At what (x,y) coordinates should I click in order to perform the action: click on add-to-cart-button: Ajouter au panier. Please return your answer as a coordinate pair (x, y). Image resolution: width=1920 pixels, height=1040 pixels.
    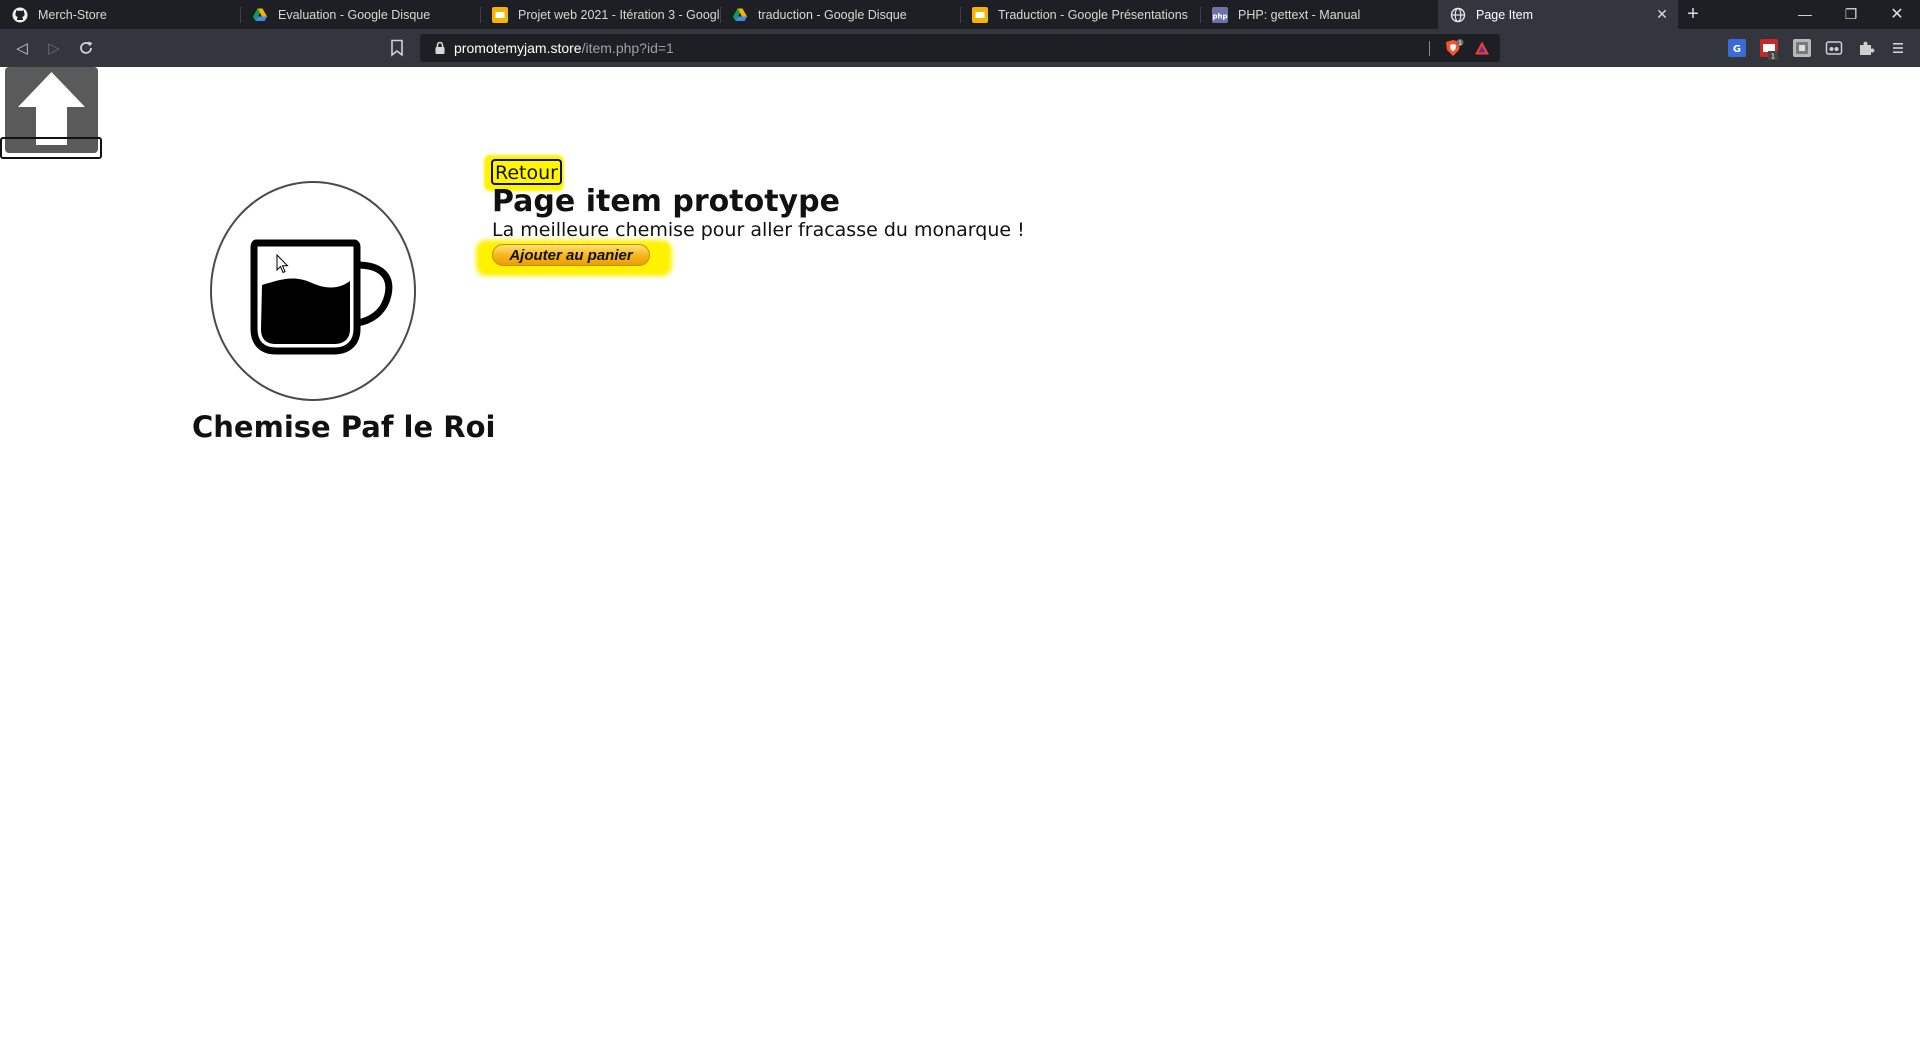
    Looking at the image, I should click on (571, 255).